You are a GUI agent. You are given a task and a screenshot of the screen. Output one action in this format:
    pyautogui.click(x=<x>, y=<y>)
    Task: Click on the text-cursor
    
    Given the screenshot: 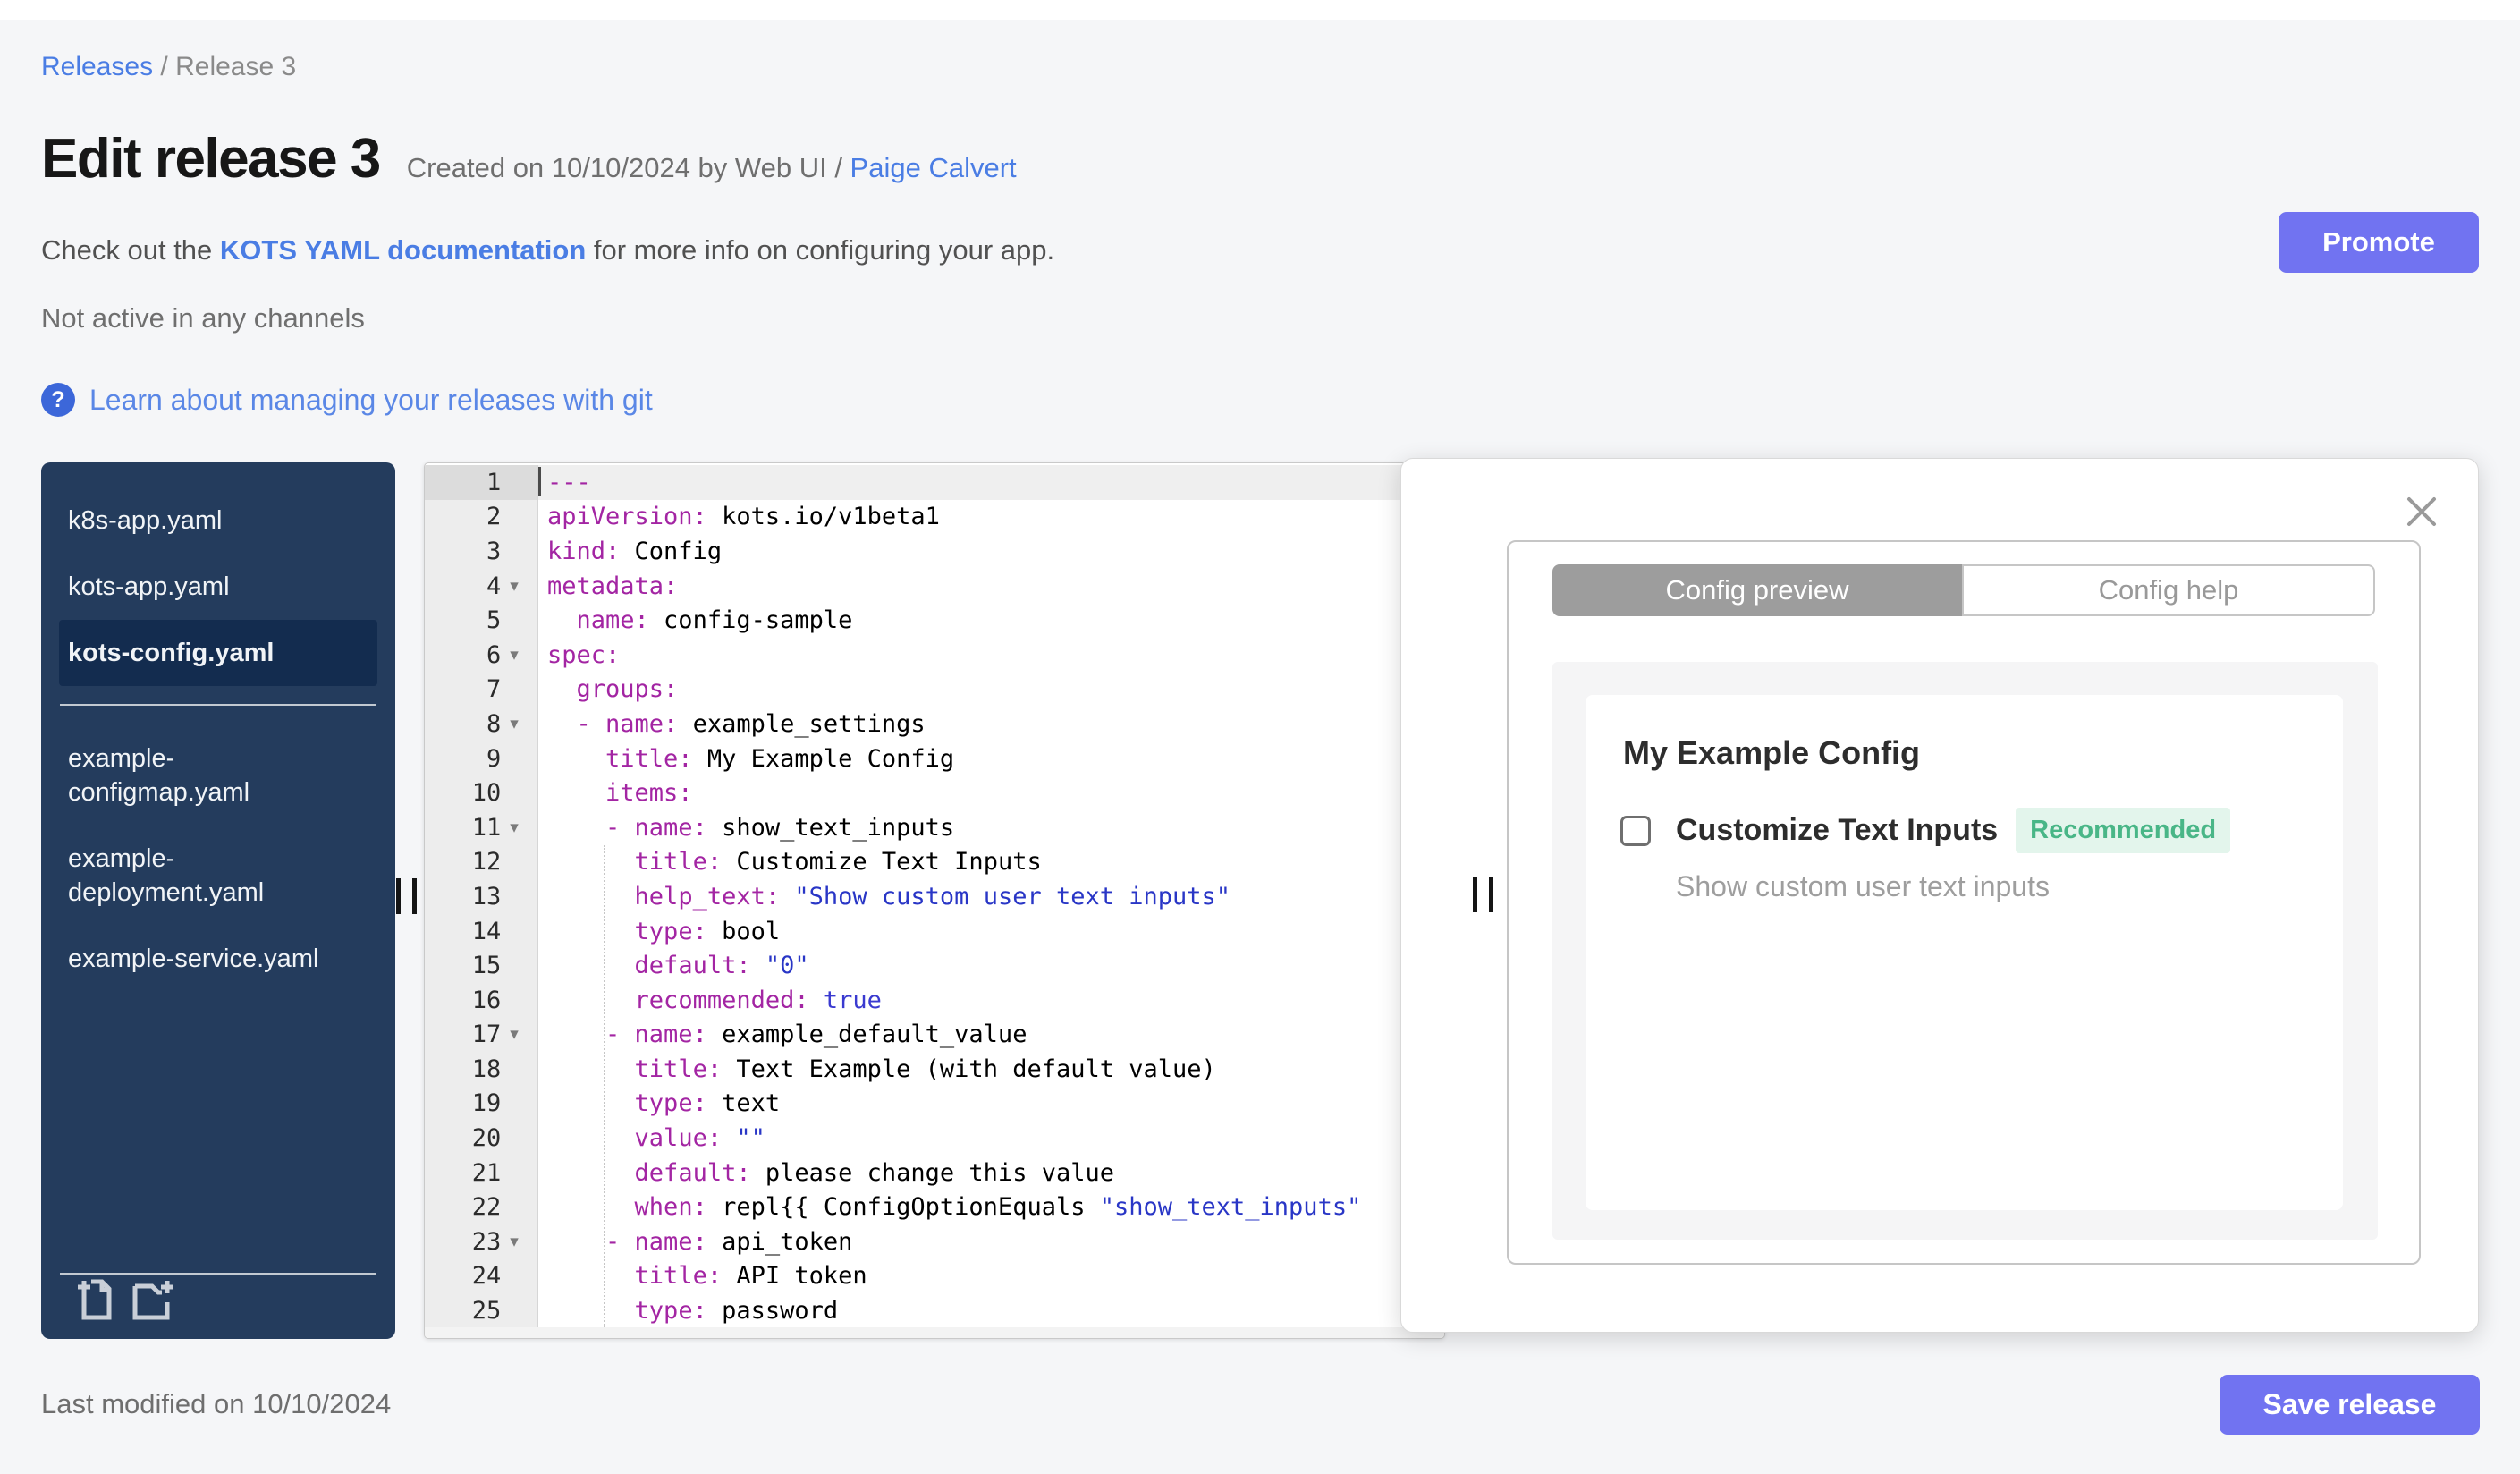 What is the action you would take?
    pyautogui.click(x=539, y=481)
    